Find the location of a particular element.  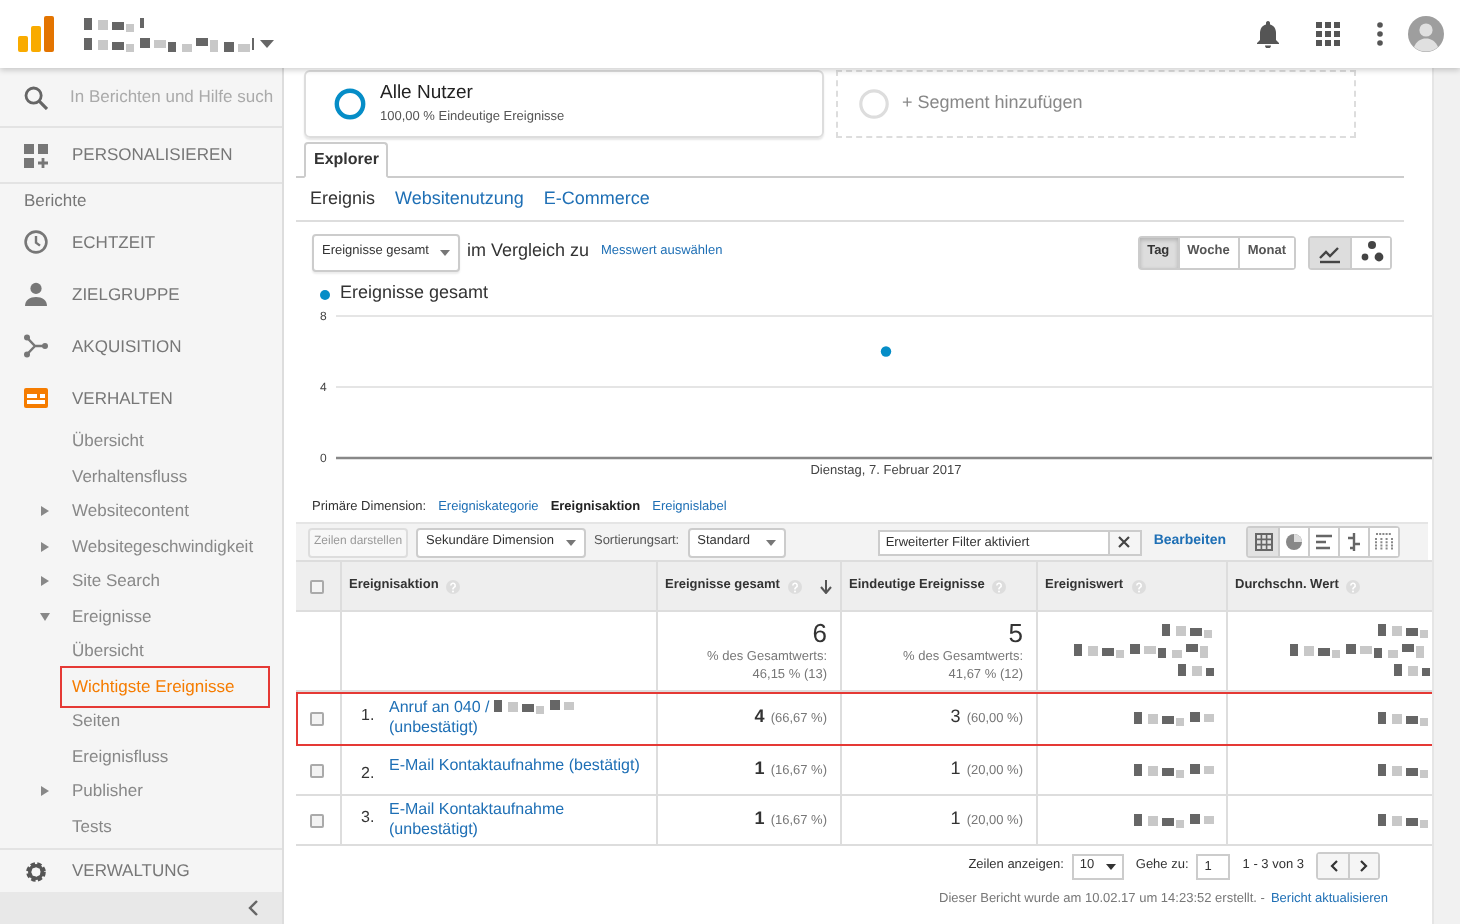

subtab: Ereignis is located at coordinates (343, 199).